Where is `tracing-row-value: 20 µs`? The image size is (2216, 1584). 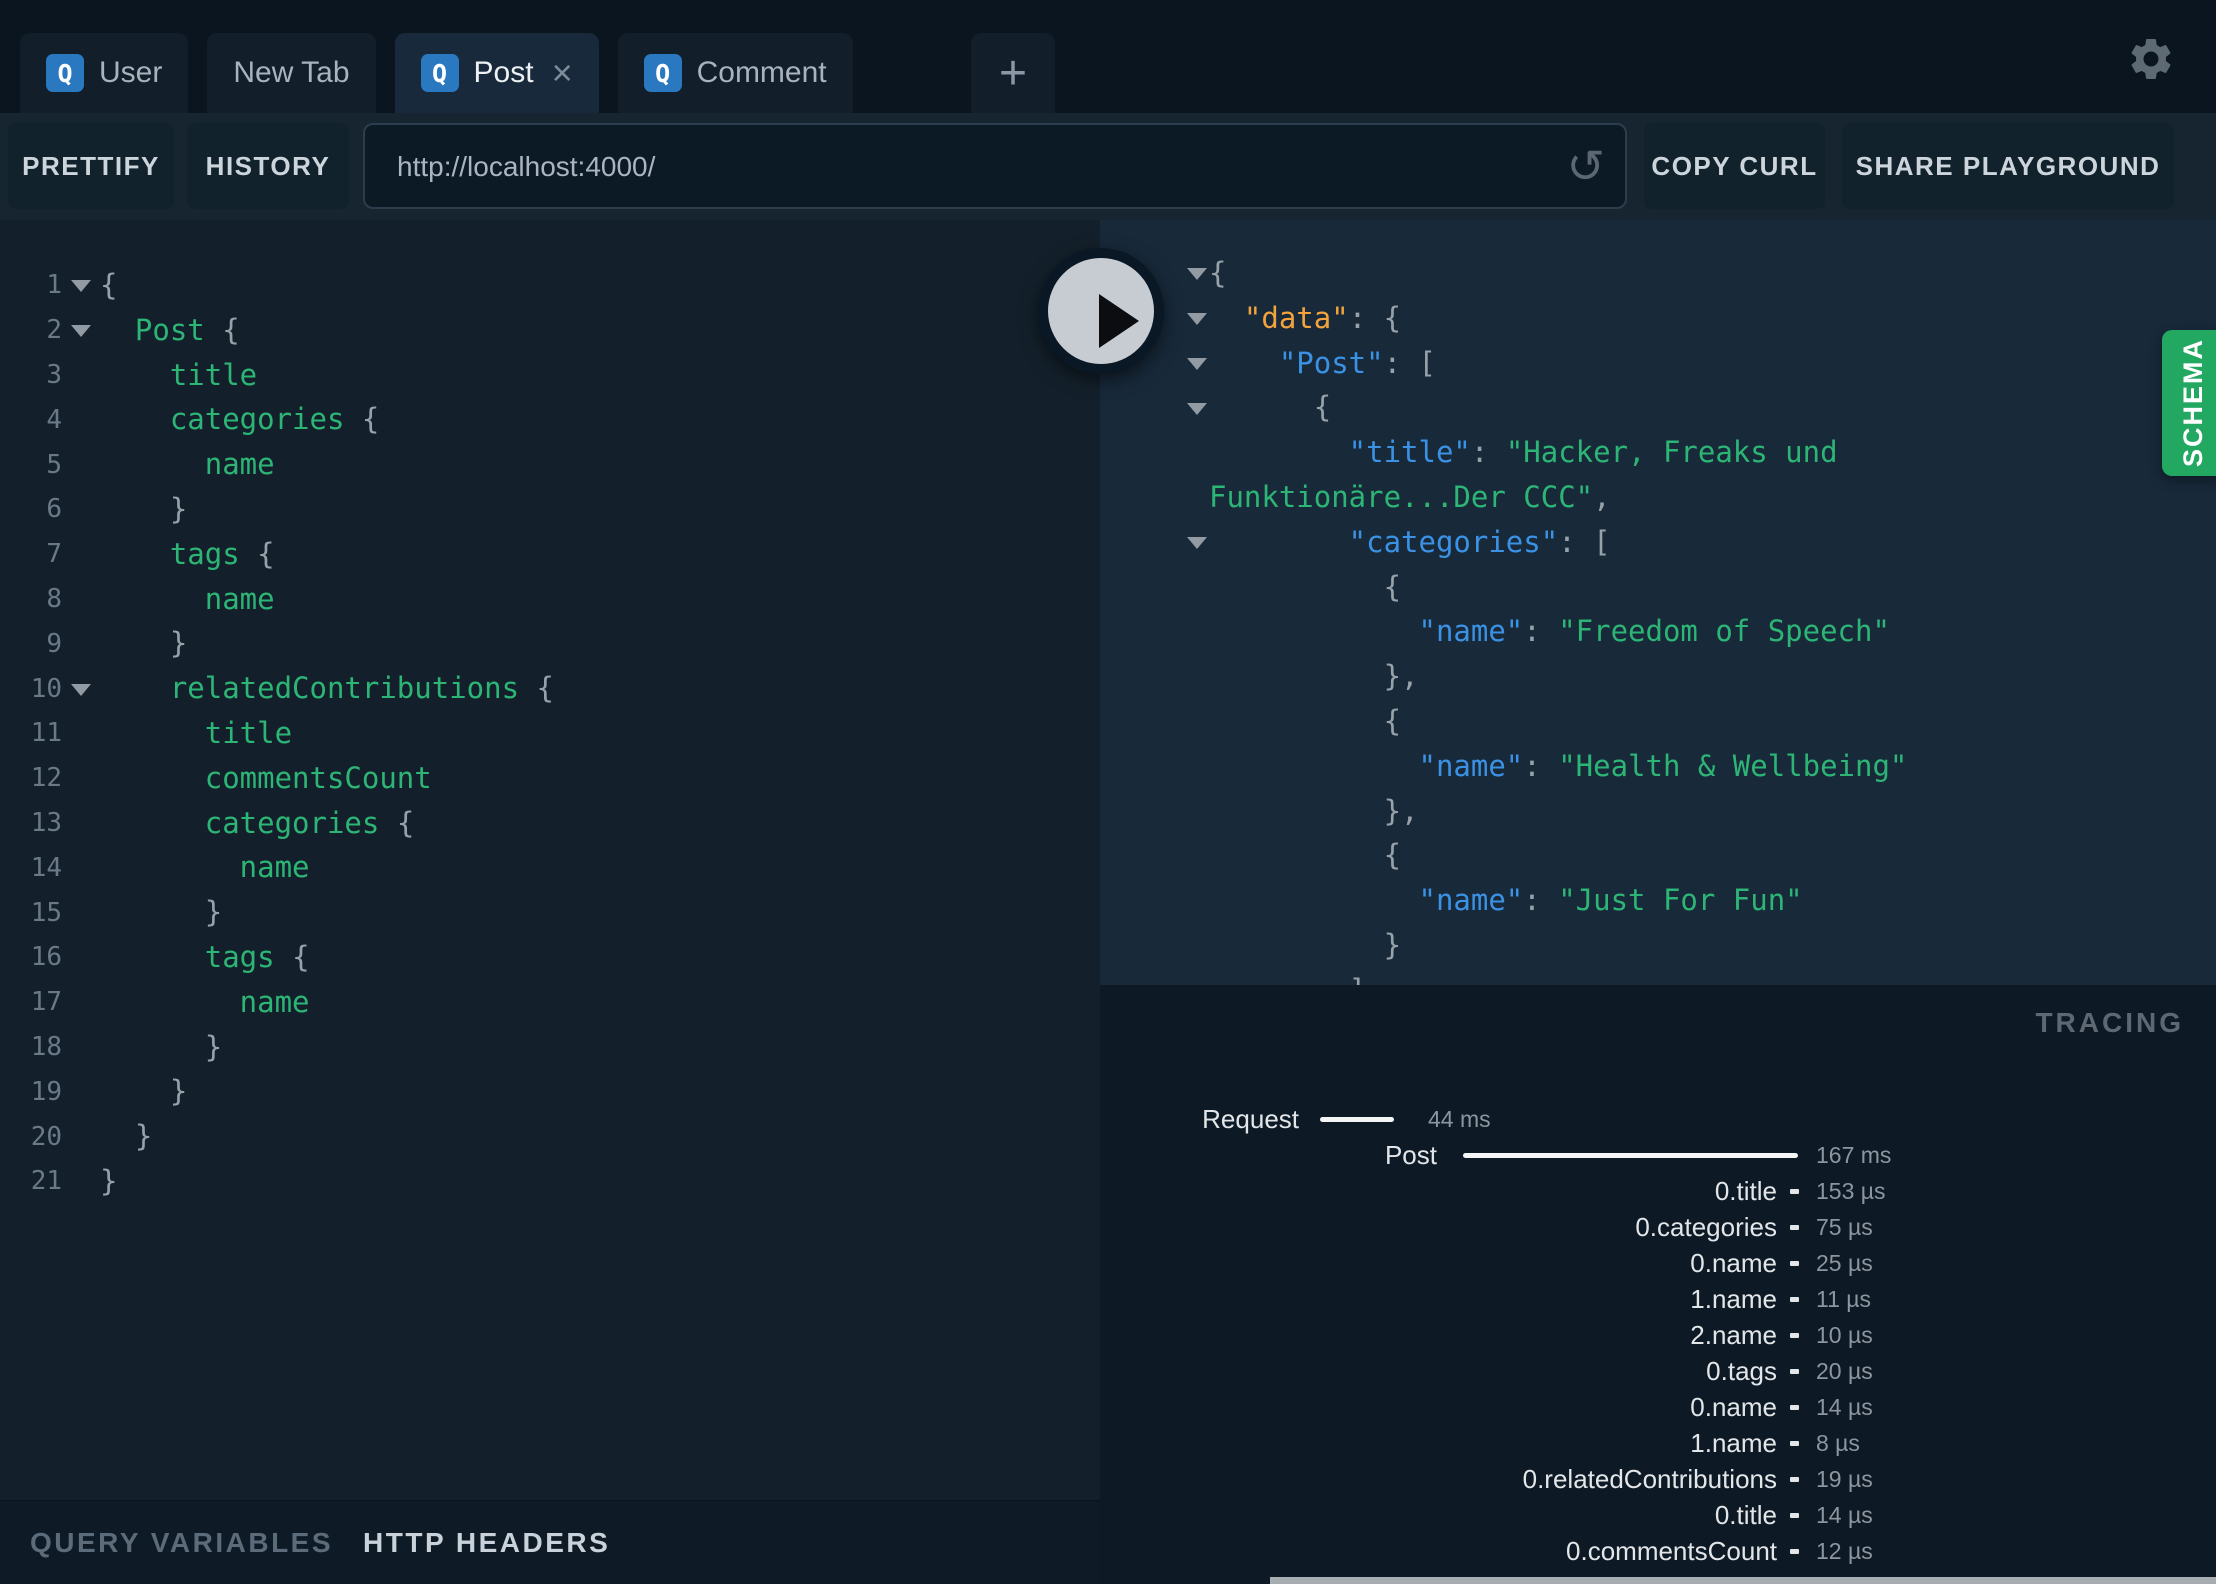 tracing-row-value: 20 µs is located at coordinates (1844, 1370).